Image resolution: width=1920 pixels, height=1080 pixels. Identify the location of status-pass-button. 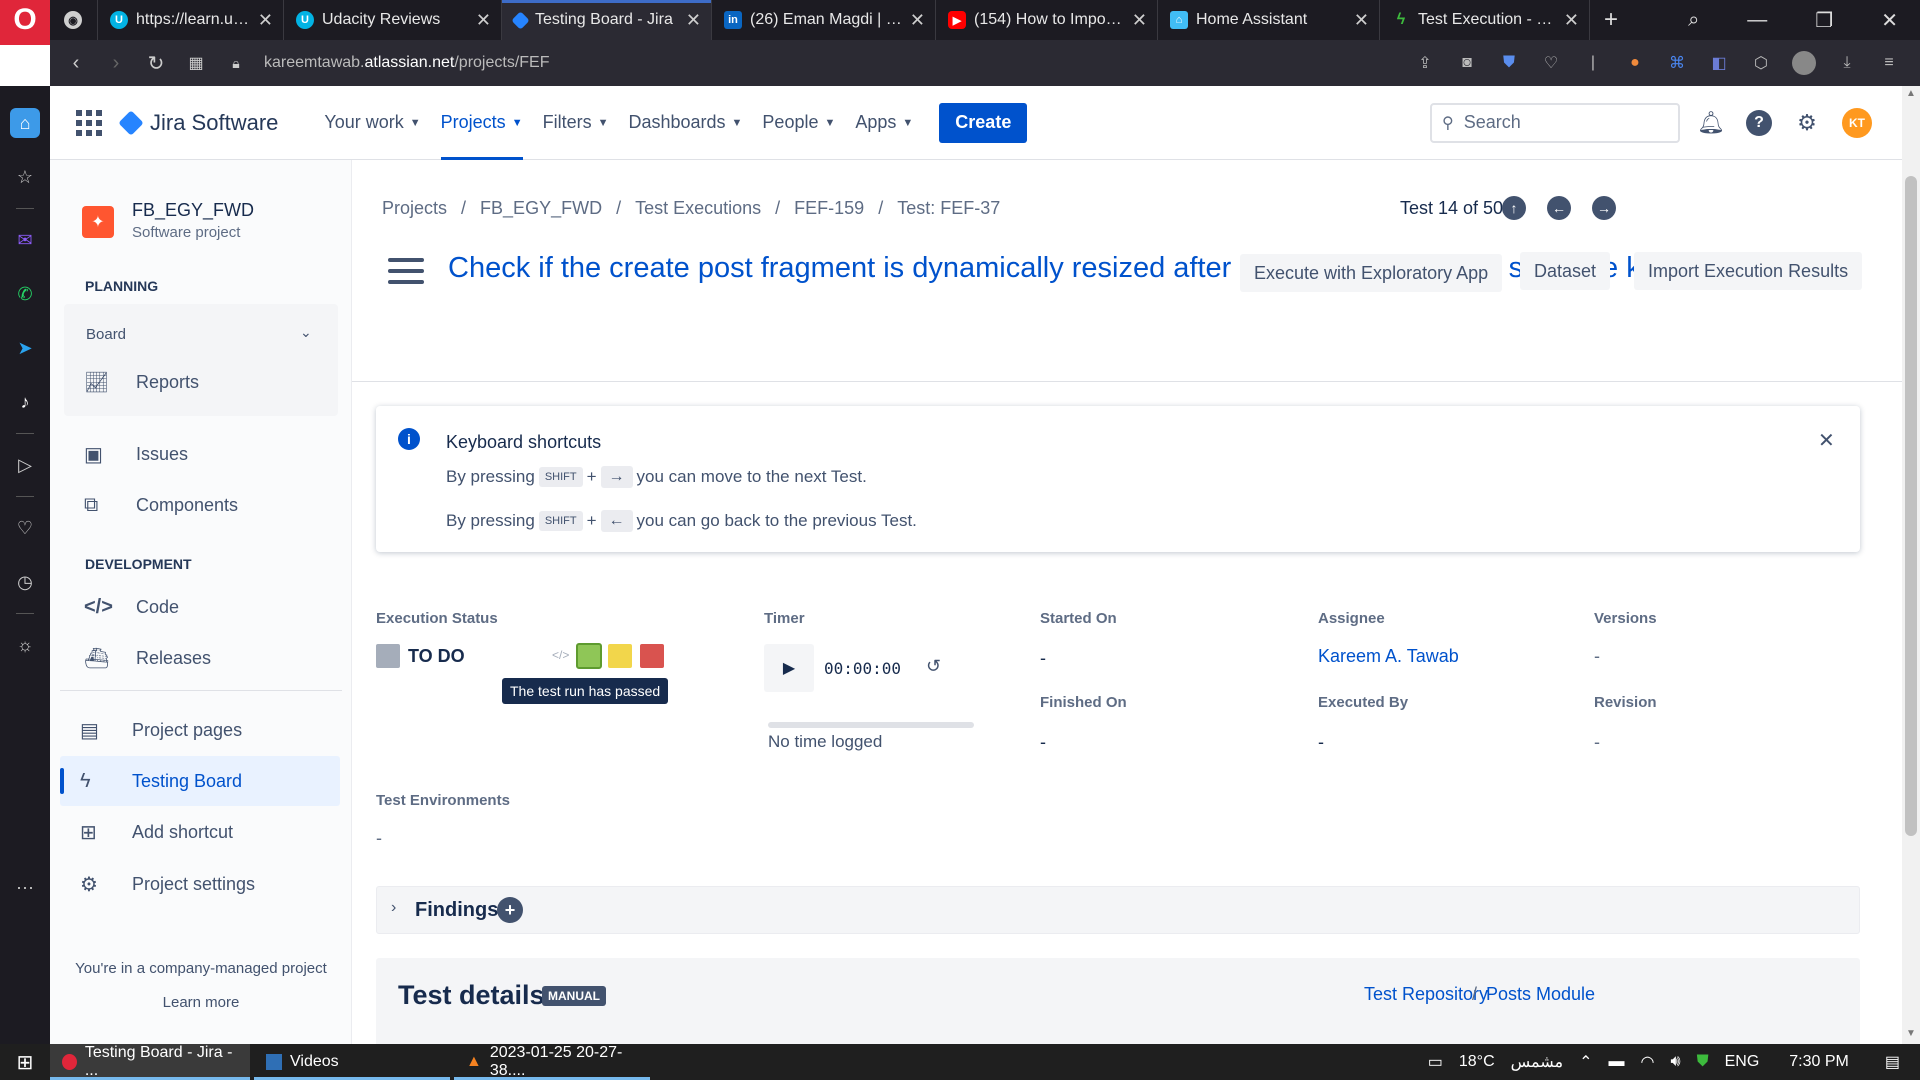
(589, 656).